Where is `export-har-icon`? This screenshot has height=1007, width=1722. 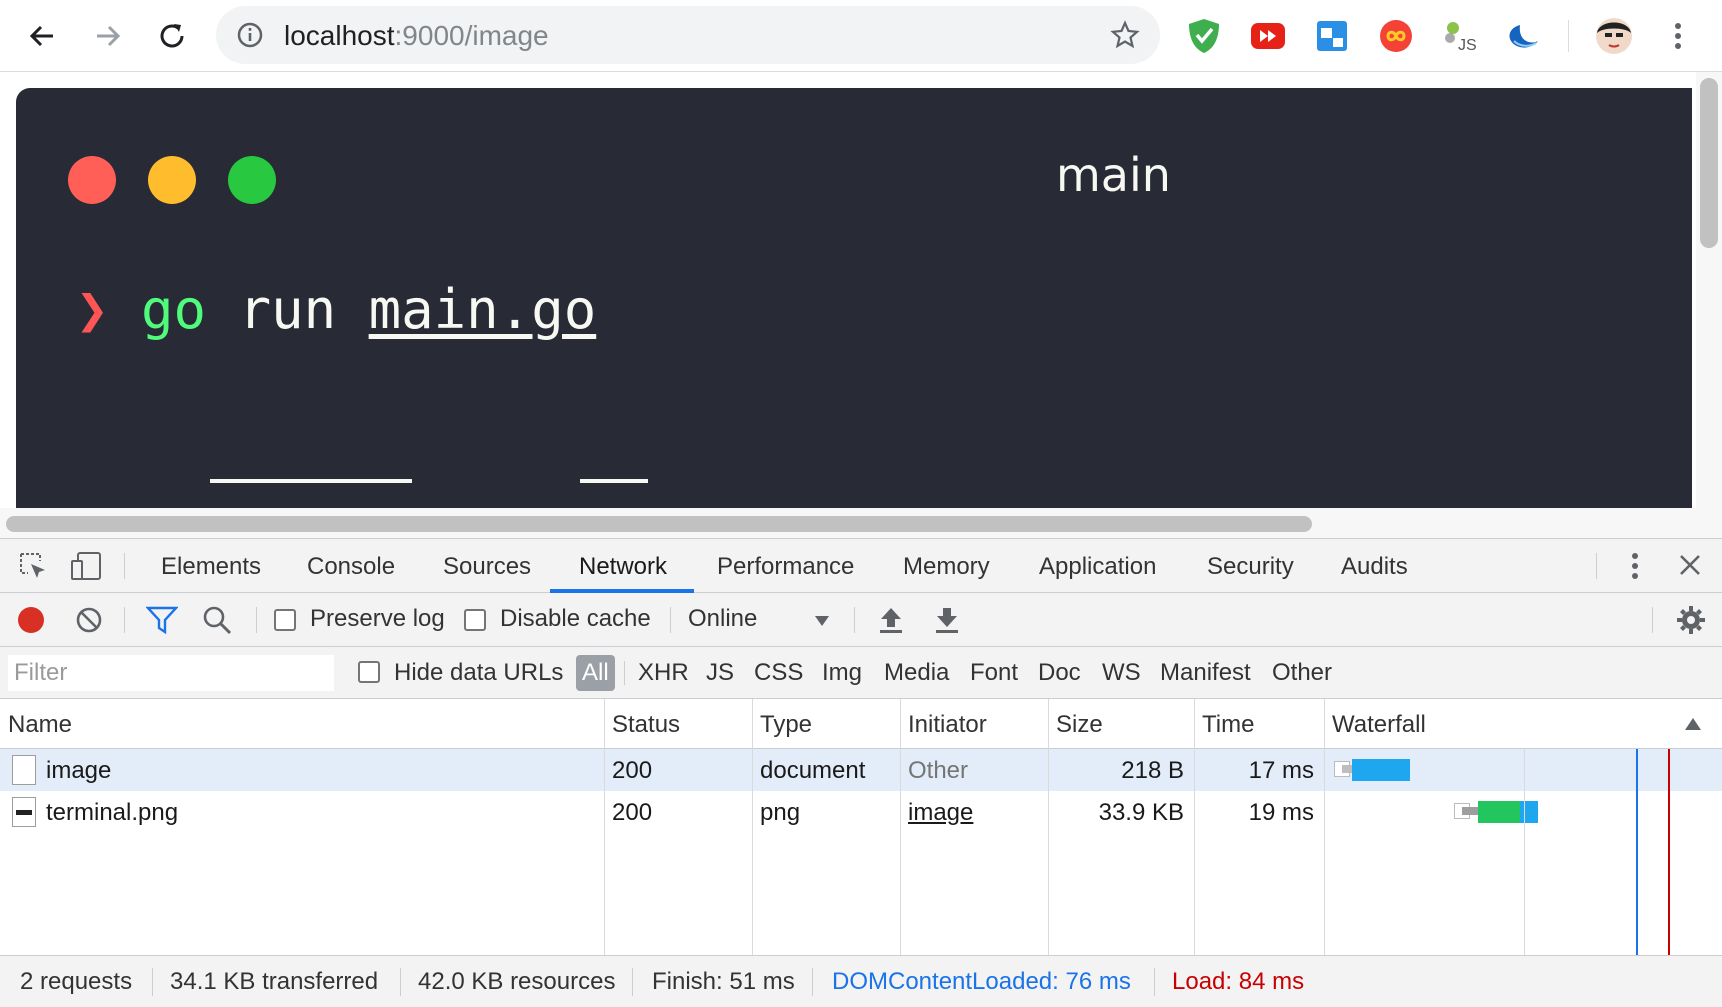 export-har-icon is located at coordinates (947, 620).